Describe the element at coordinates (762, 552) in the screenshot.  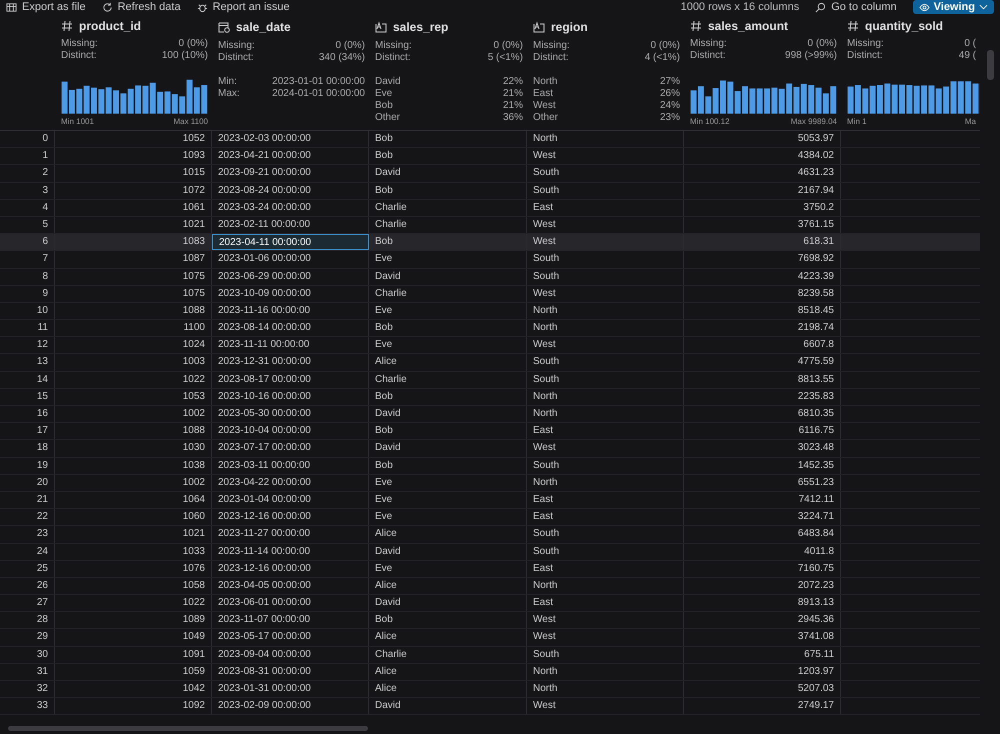
I see `table-cell: 4011.8` at that location.